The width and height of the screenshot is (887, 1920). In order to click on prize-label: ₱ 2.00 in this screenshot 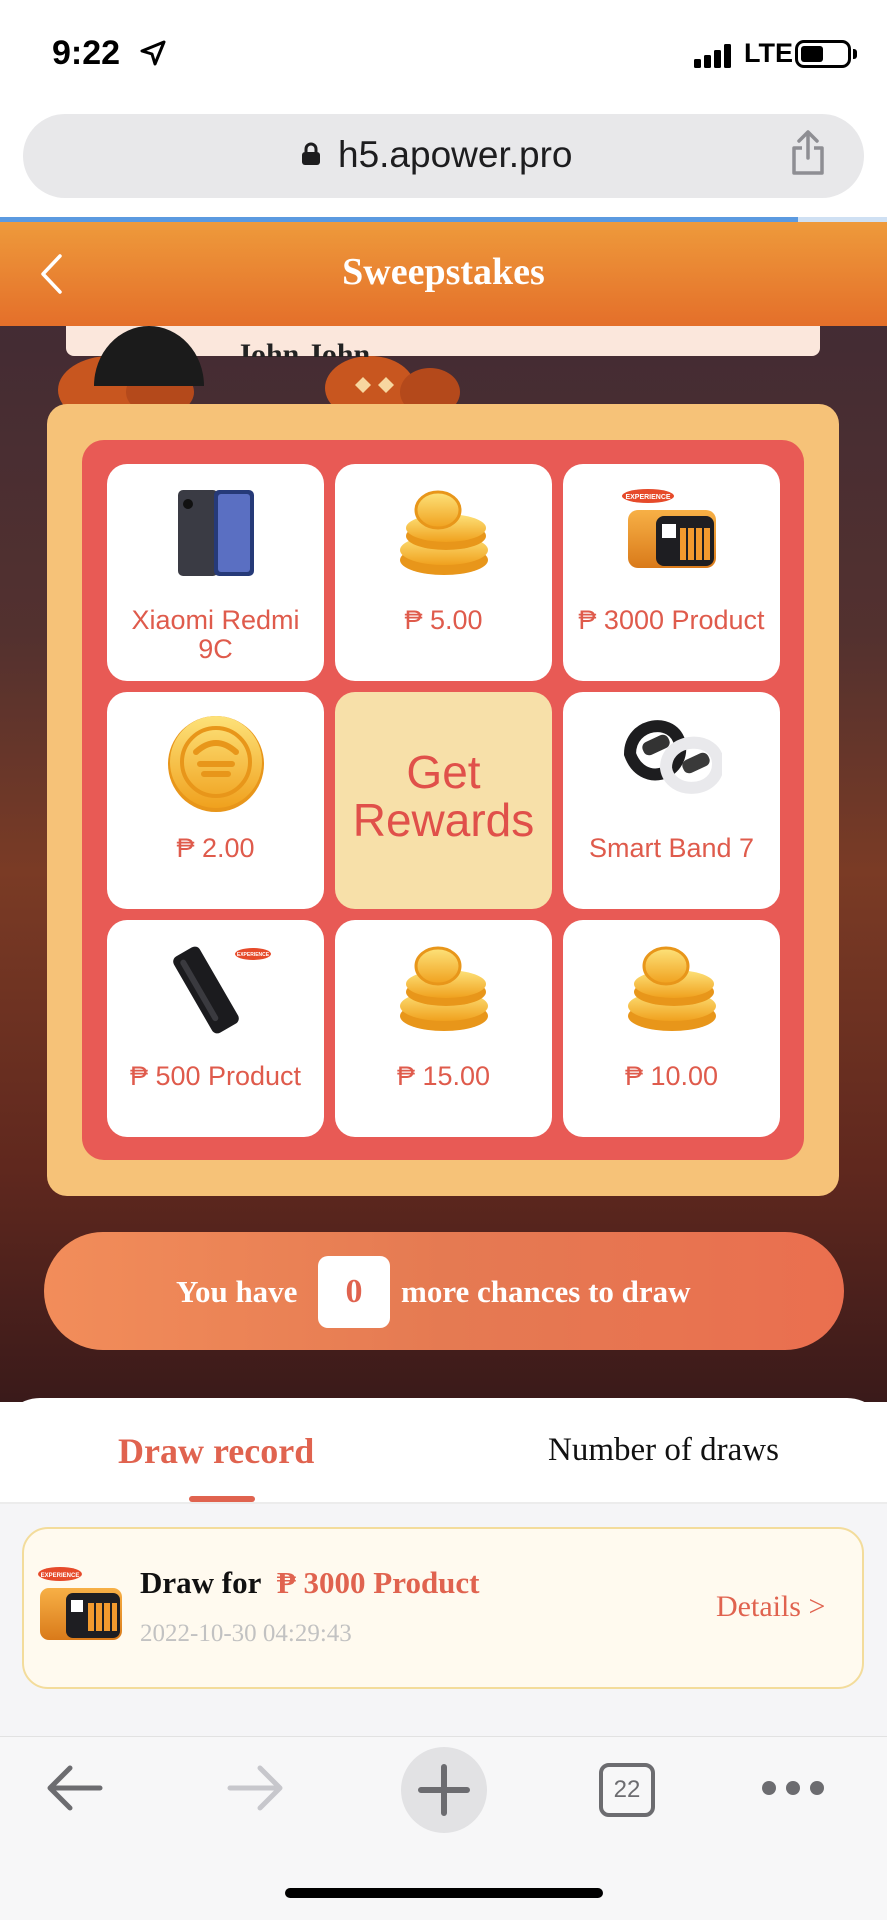, I will do `click(215, 848)`.